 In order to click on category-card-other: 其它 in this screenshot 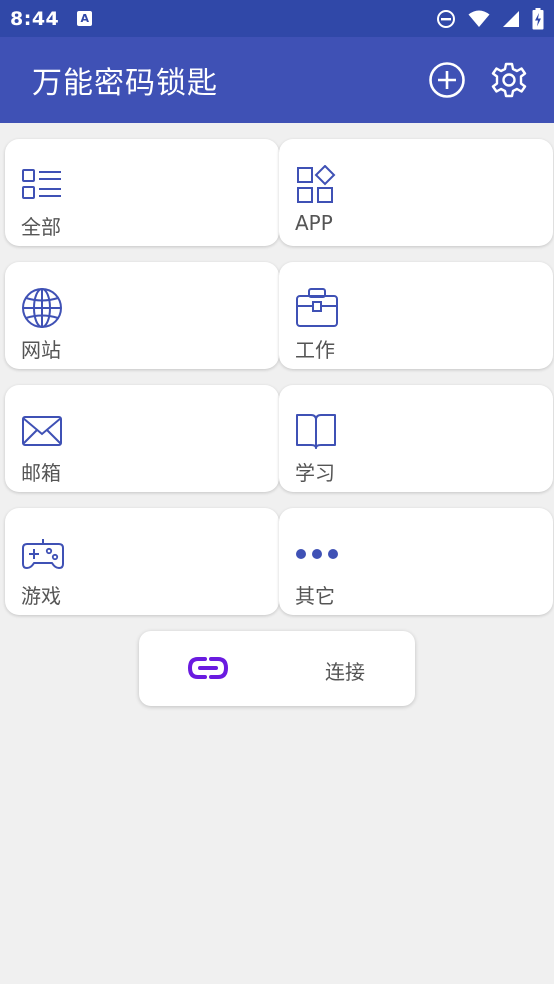, I will do `click(416, 561)`.